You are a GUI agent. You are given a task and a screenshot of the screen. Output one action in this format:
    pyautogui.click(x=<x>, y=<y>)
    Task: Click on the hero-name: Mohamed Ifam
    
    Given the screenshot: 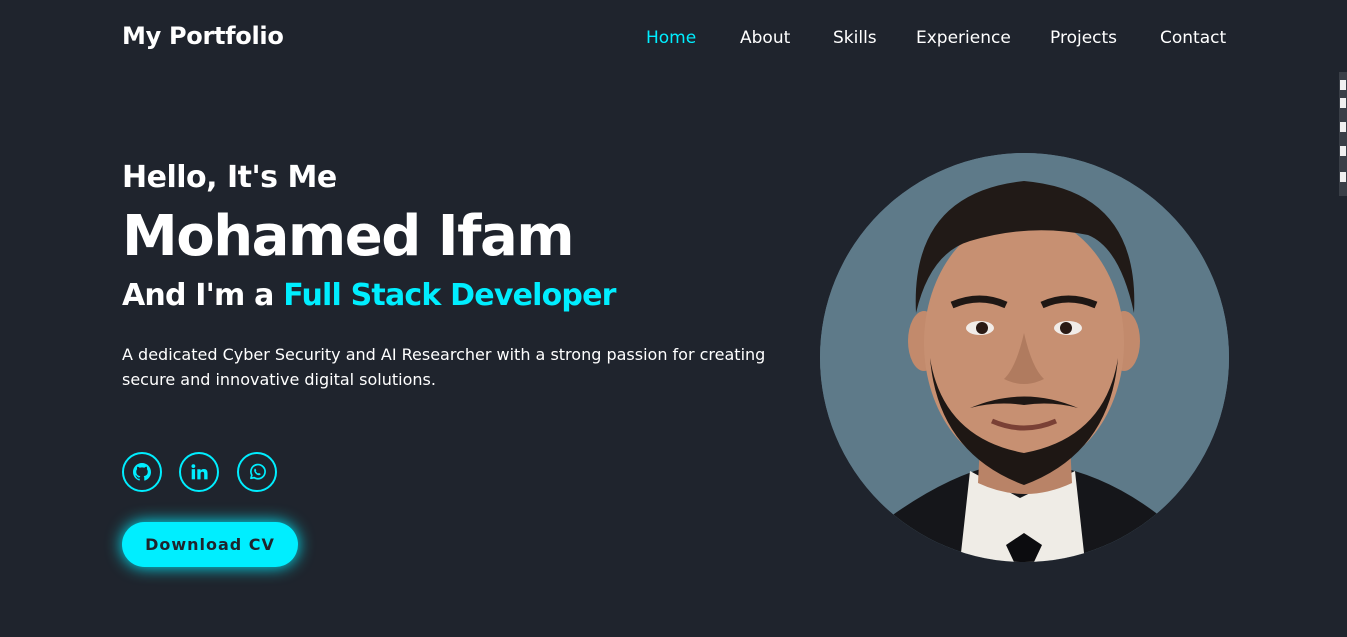 What is the action you would take?
    pyautogui.click(x=348, y=236)
    